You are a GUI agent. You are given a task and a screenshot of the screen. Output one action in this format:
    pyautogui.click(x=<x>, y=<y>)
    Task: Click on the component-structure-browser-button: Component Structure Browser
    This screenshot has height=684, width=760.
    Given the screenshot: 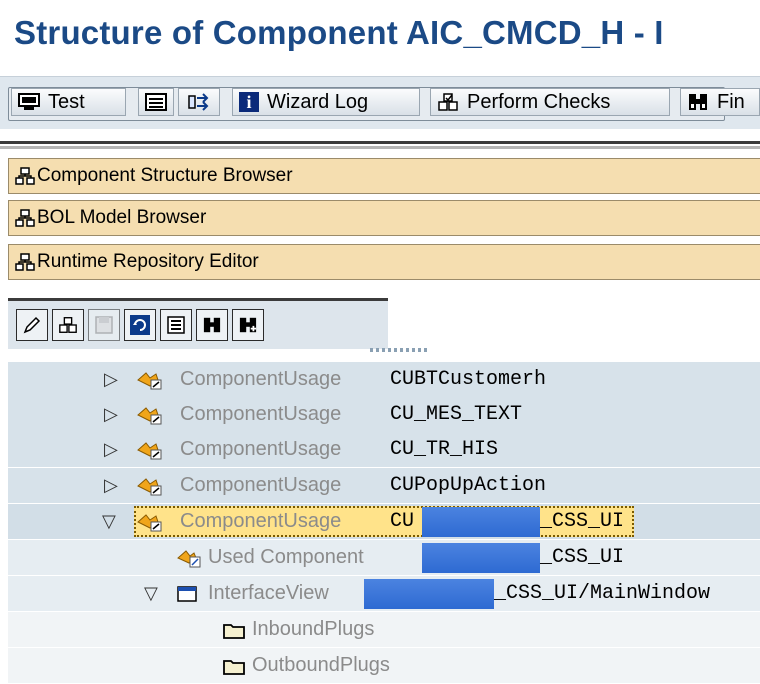 What is the action you would take?
    pyautogui.click(x=384, y=176)
    